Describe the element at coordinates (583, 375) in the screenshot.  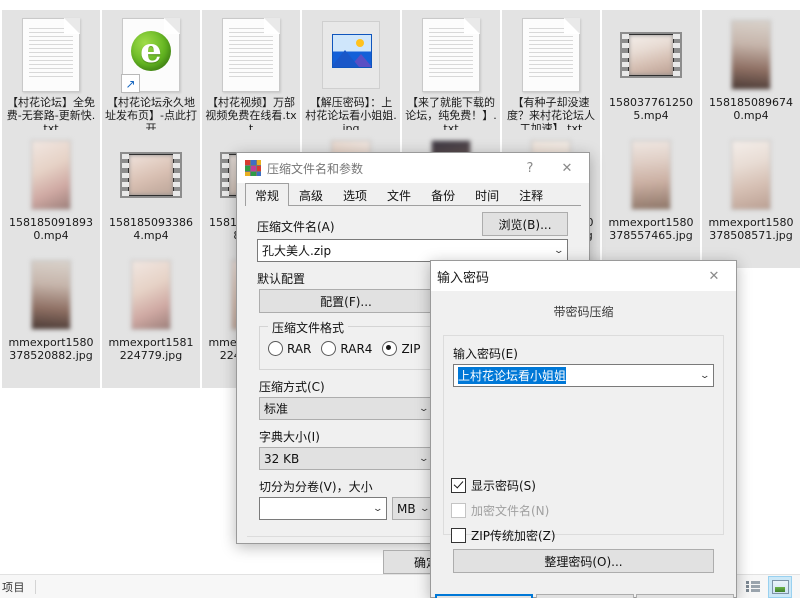
I see `password-input: 上村花论坛看小姐姐 ⌄` at that location.